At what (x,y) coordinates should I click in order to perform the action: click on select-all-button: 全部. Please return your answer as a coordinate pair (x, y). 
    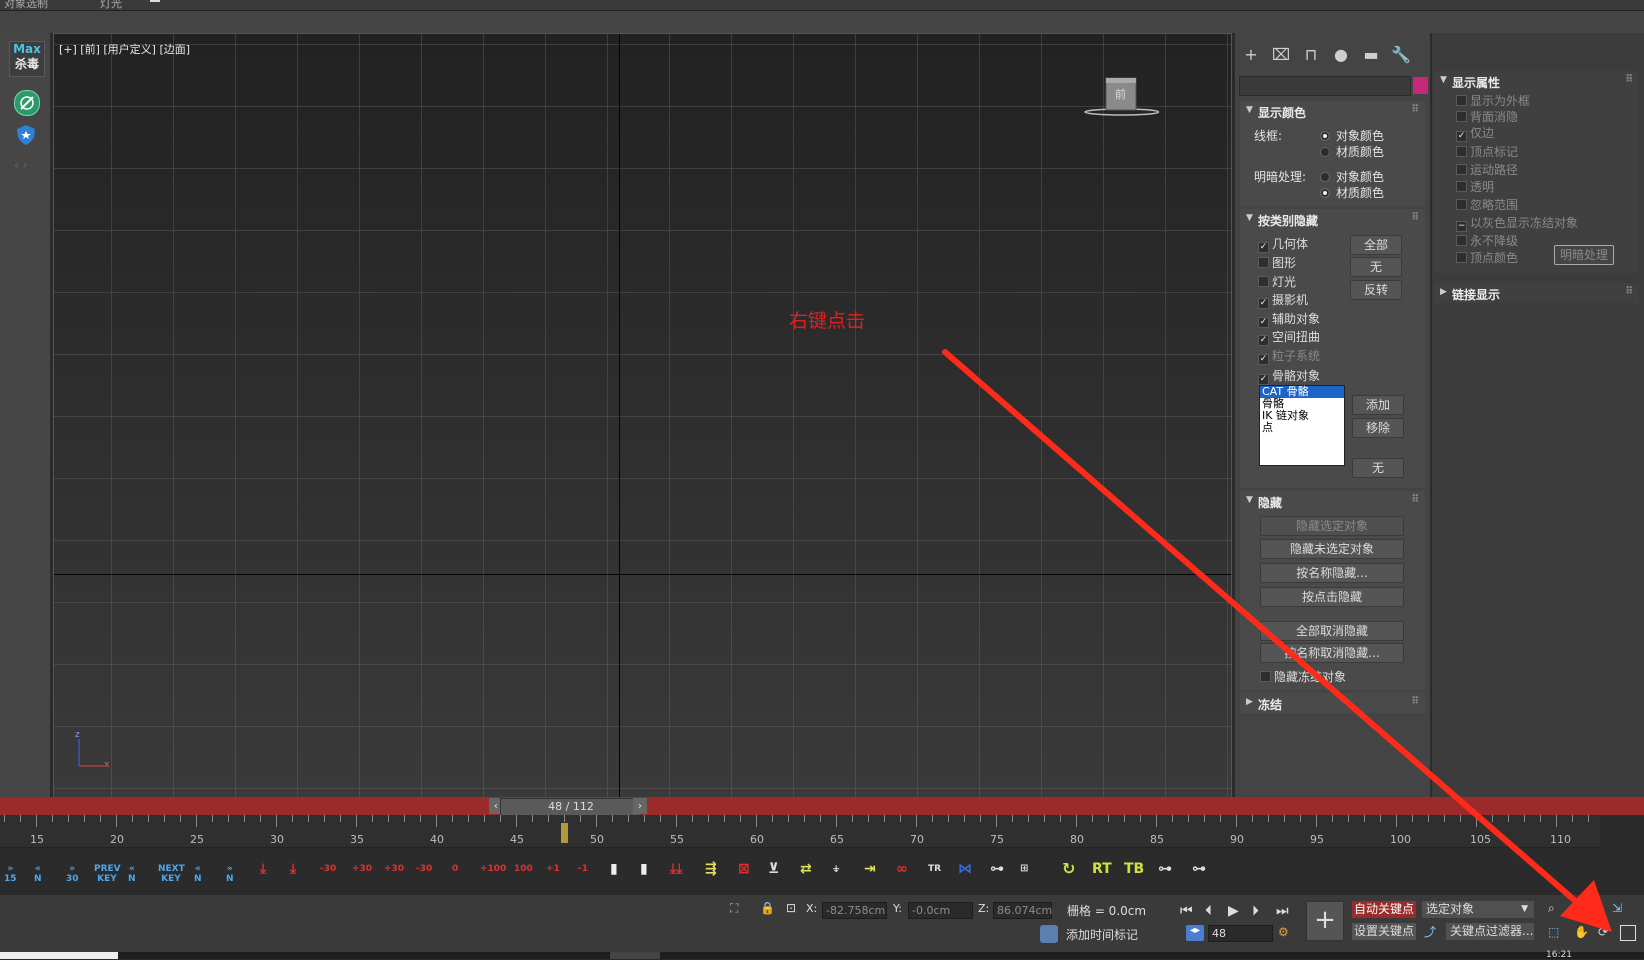
    Looking at the image, I should click on (1376, 245).